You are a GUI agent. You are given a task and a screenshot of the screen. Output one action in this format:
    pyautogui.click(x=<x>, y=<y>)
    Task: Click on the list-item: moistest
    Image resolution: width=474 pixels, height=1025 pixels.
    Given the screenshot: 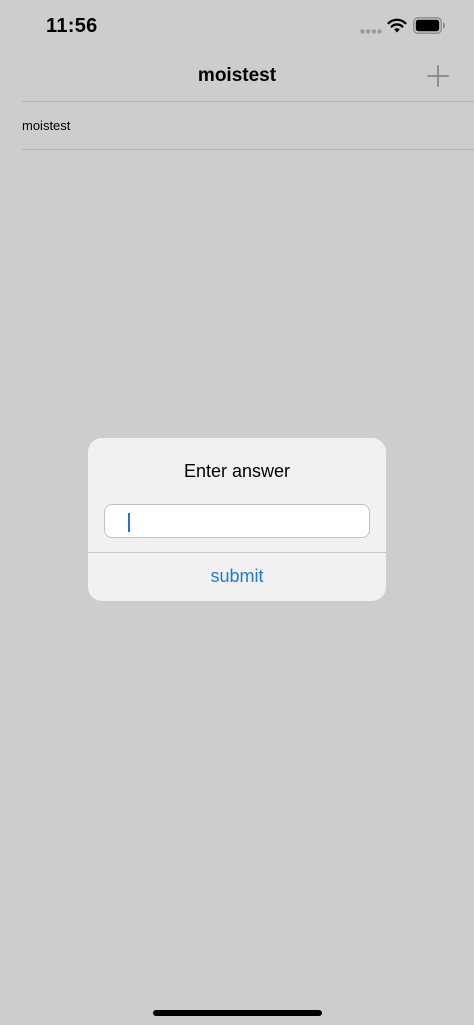 What is the action you would take?
    pyautogui.click(x=237, y=125)
    